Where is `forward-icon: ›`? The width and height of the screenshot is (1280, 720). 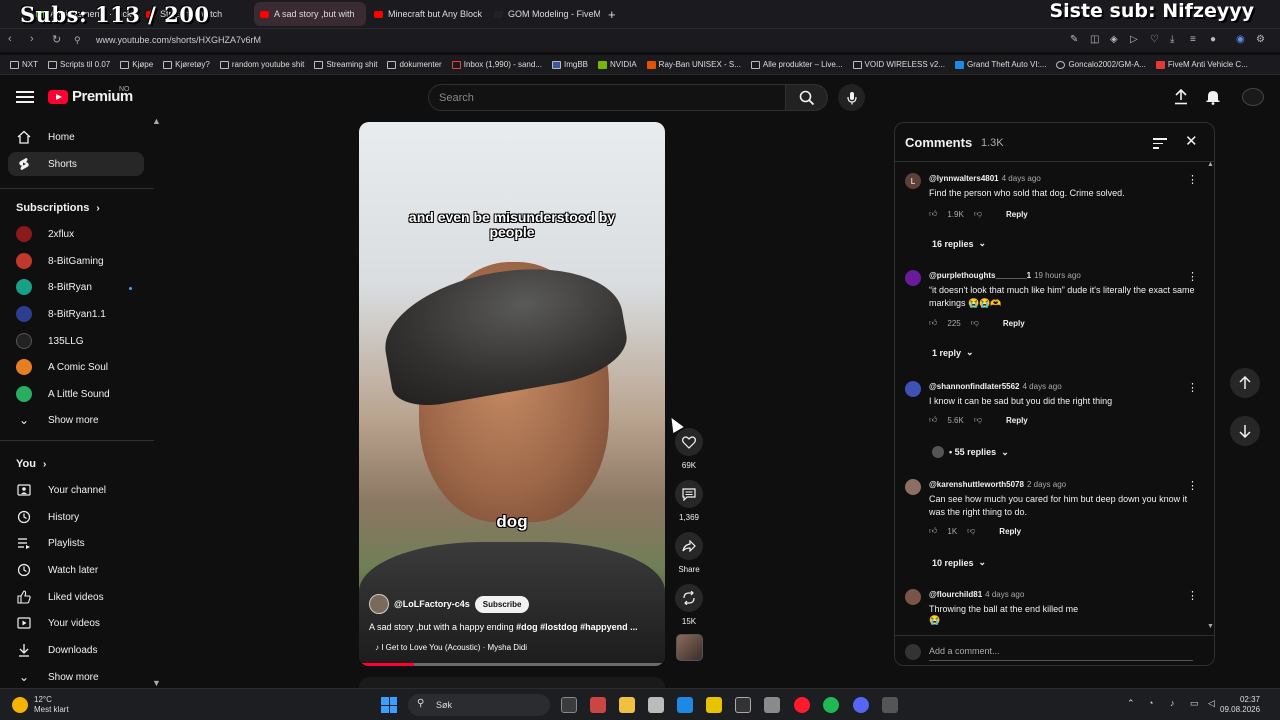
forward-icon: › is located at coordinates (32, 39).